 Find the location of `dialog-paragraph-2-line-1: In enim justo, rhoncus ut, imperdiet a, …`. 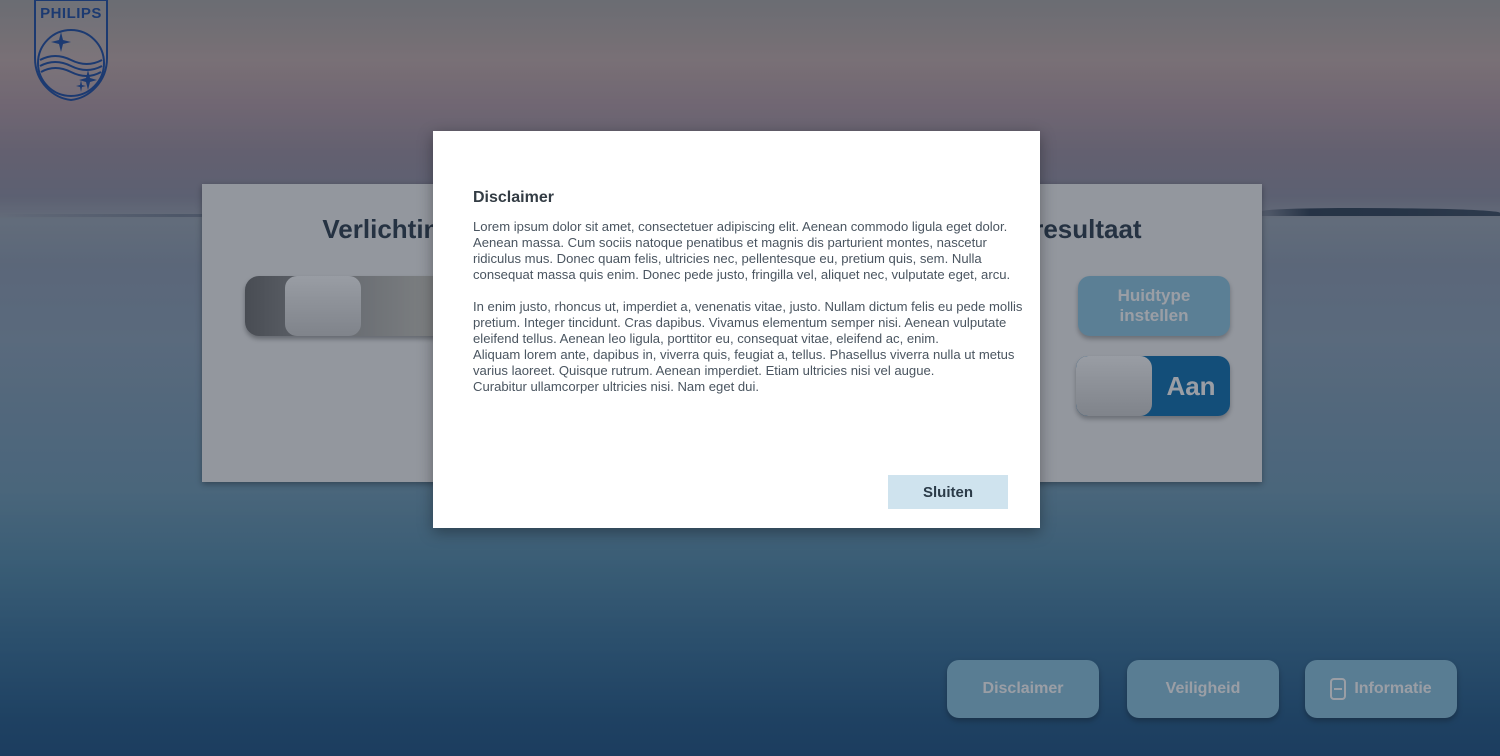

dialog-paragraph-2-line-1: In enim justo, rhoncus ut, imperdiet a, … is located at coordinates (748, 322).